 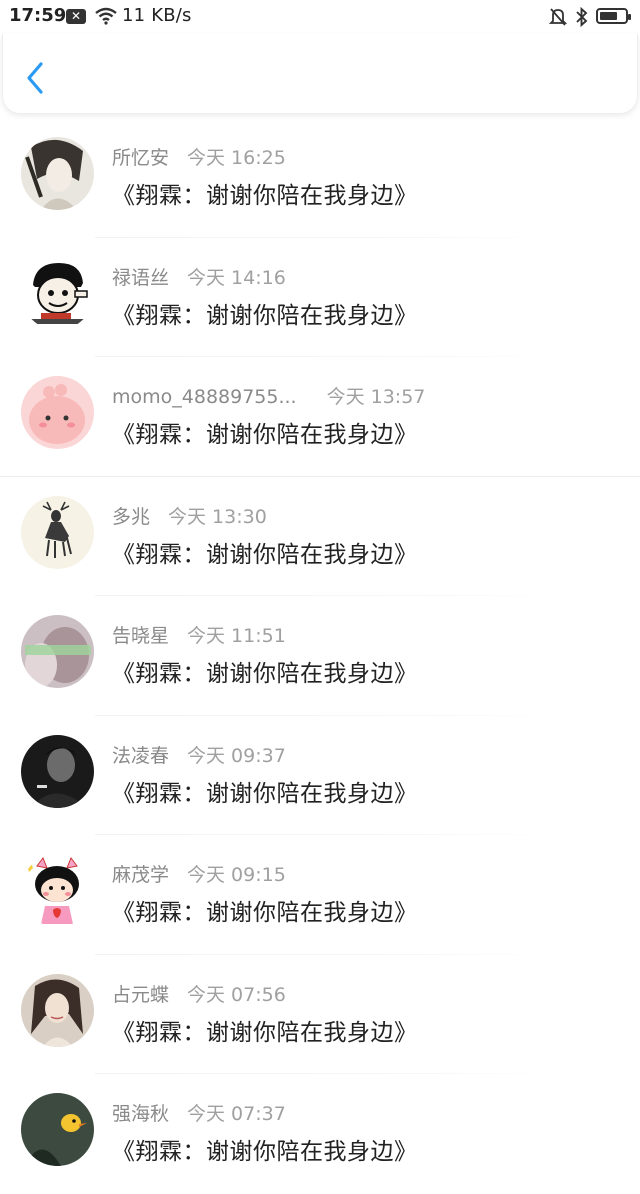 What do you see at coordinates (140, 158) in the screenshot?
I see `user-name: 所忆安` at bounding box center [140, 158].